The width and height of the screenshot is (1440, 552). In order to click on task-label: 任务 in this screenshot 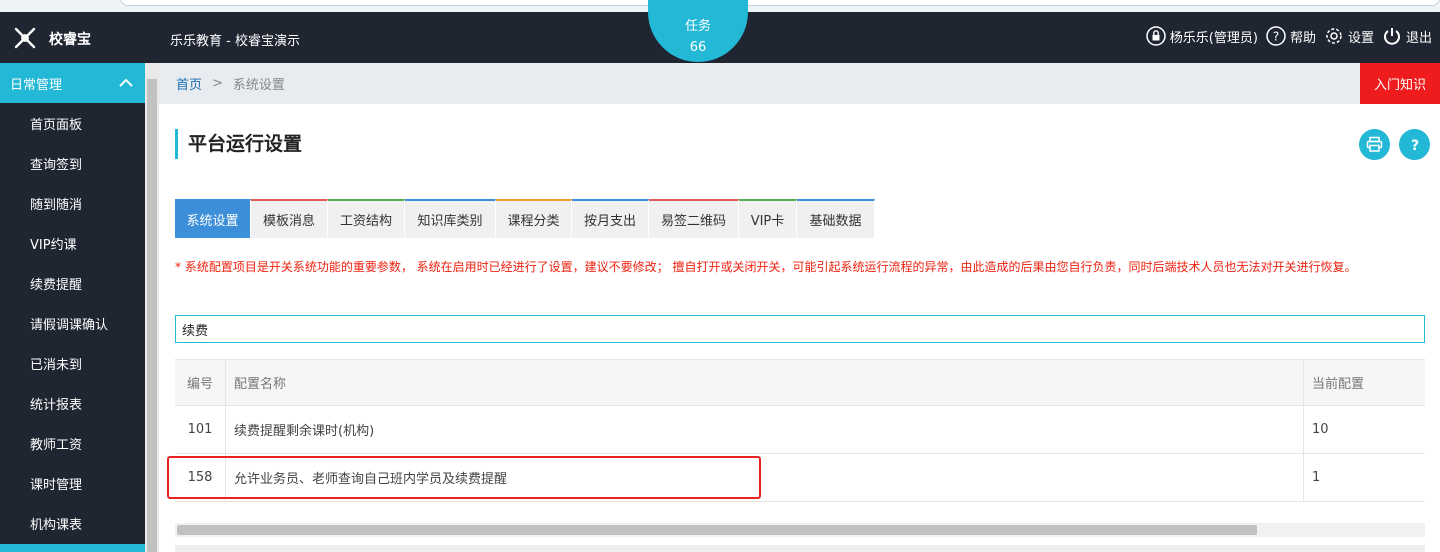, I will do `click(697, 26)`.